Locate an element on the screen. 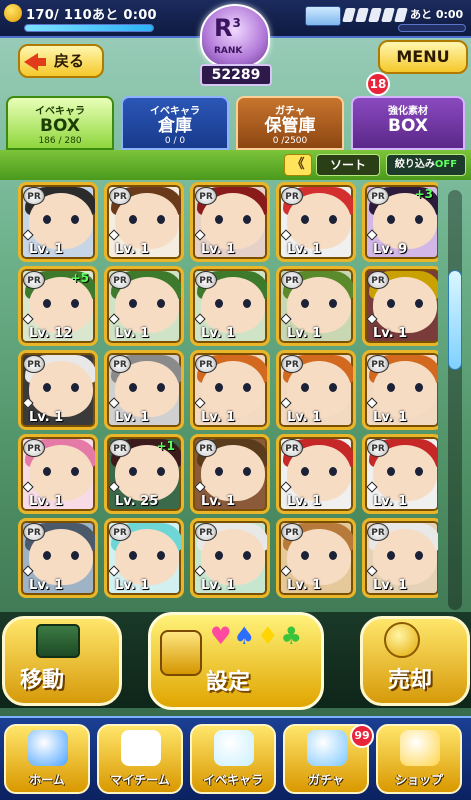 This screenshot has height=800, width=471. gacha-notification-badge: 99 is located at coordinates (362, 736).